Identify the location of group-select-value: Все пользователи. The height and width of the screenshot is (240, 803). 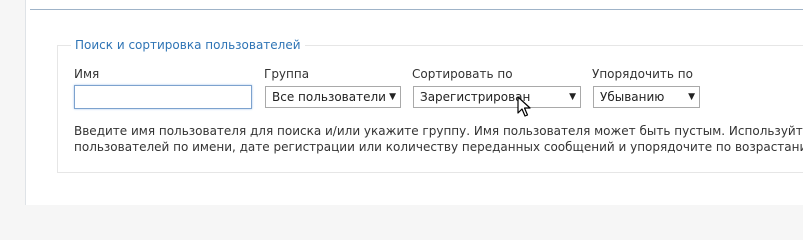
(329, 97).